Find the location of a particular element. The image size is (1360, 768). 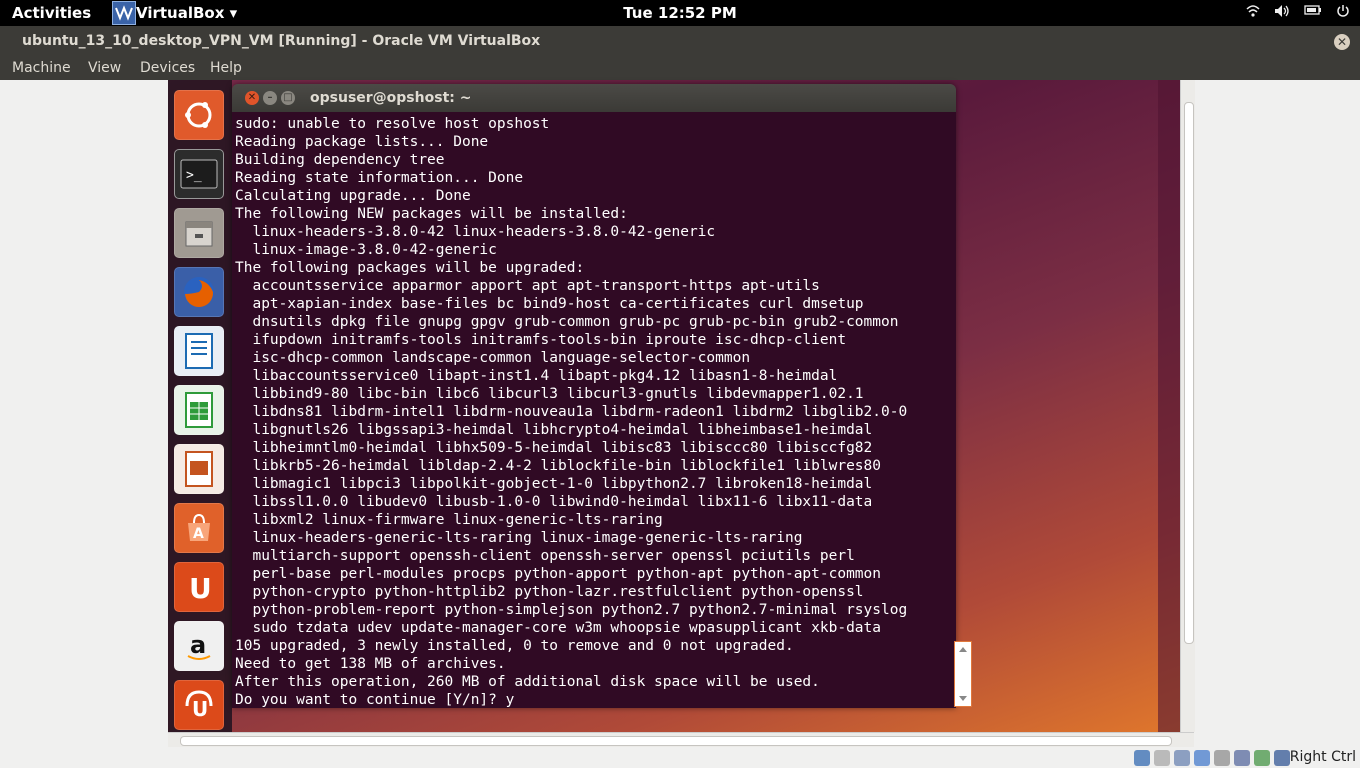

close-window-button: ✕ is located at coordinates (1342, 42).